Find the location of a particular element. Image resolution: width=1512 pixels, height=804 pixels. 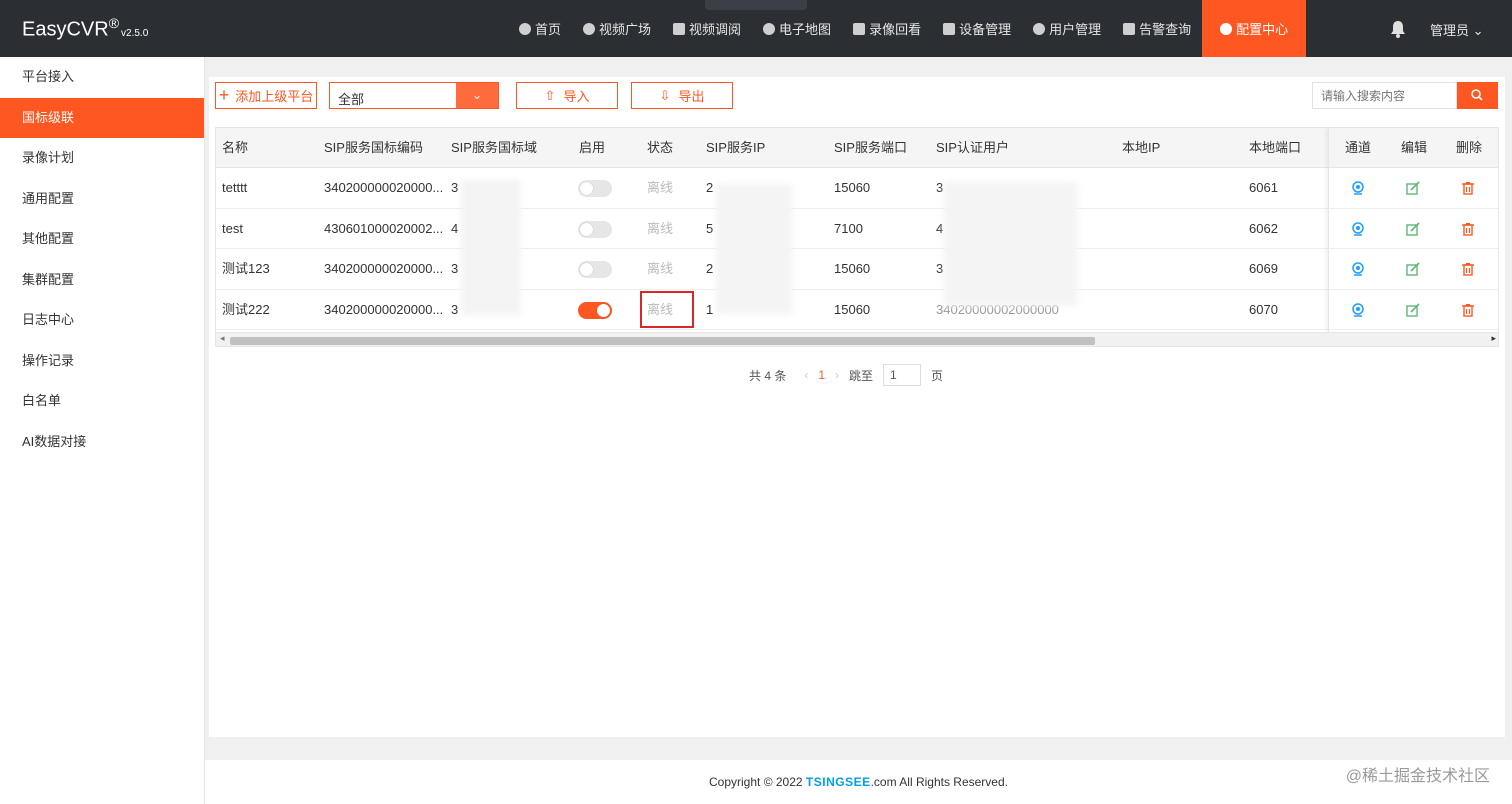

cell-sip-port: 15060 is located at coordinates (852, 187).